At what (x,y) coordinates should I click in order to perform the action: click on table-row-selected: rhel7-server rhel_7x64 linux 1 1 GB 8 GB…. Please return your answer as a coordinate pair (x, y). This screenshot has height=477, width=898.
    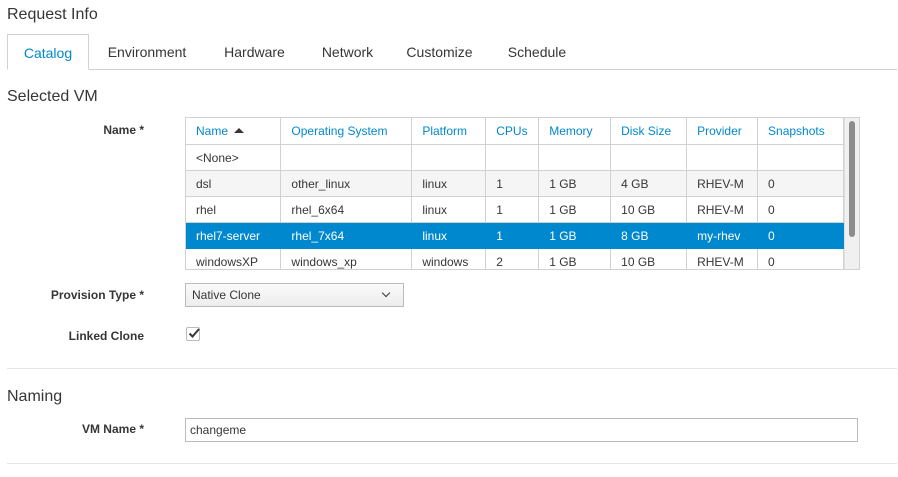
    Looking at the image, I should click on (515, 235).